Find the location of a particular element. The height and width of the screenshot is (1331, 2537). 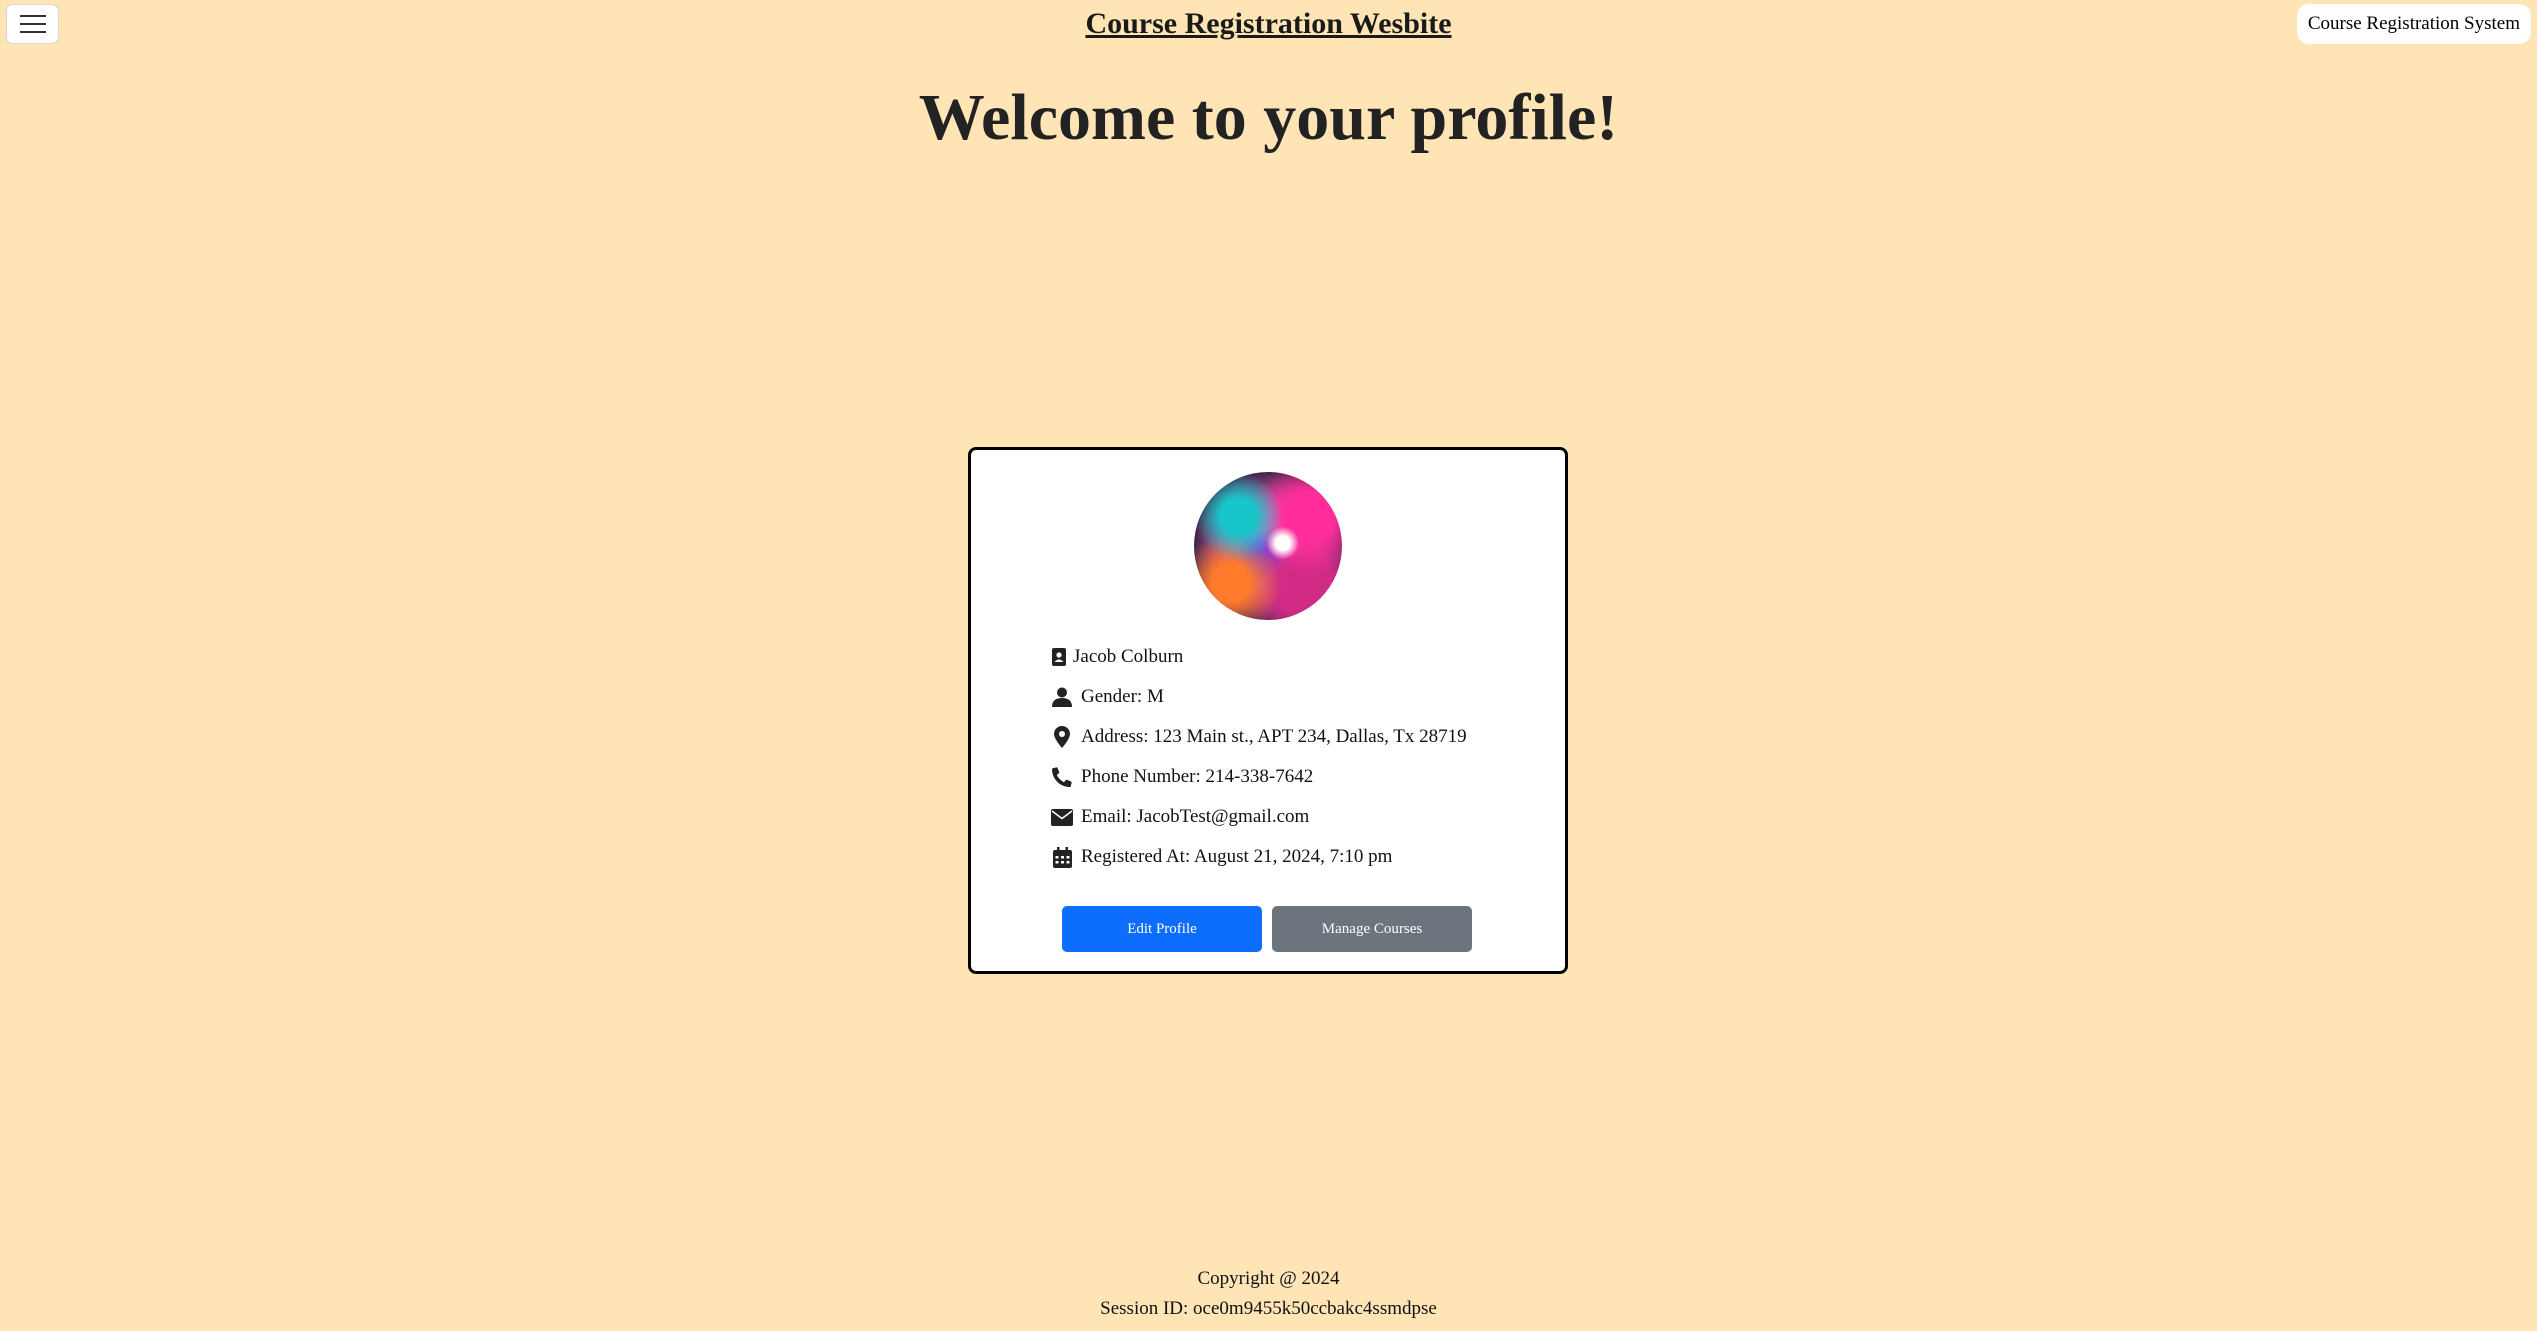

edit-profile-button: Edit Profile is located at coordinates (1162, 929).